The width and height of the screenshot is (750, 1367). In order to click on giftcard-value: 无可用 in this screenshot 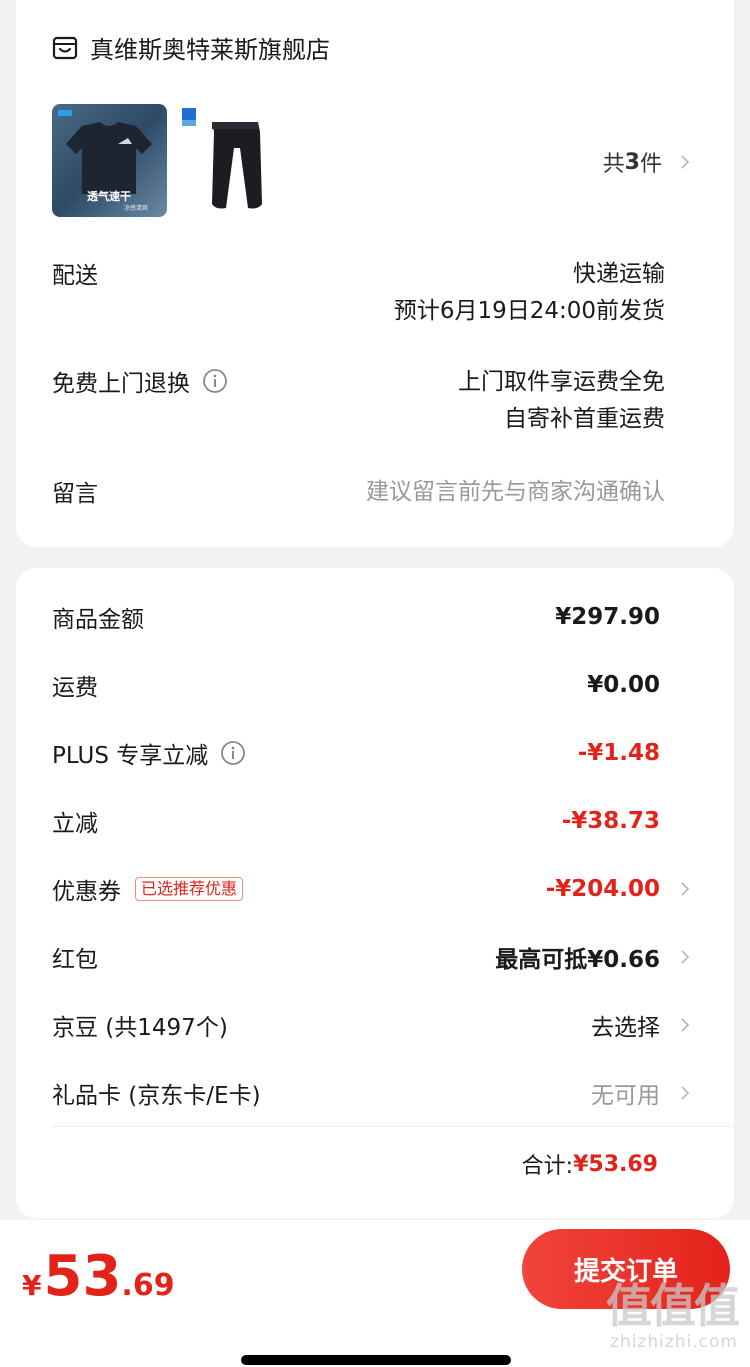, I will do `click(625, 1093)`.